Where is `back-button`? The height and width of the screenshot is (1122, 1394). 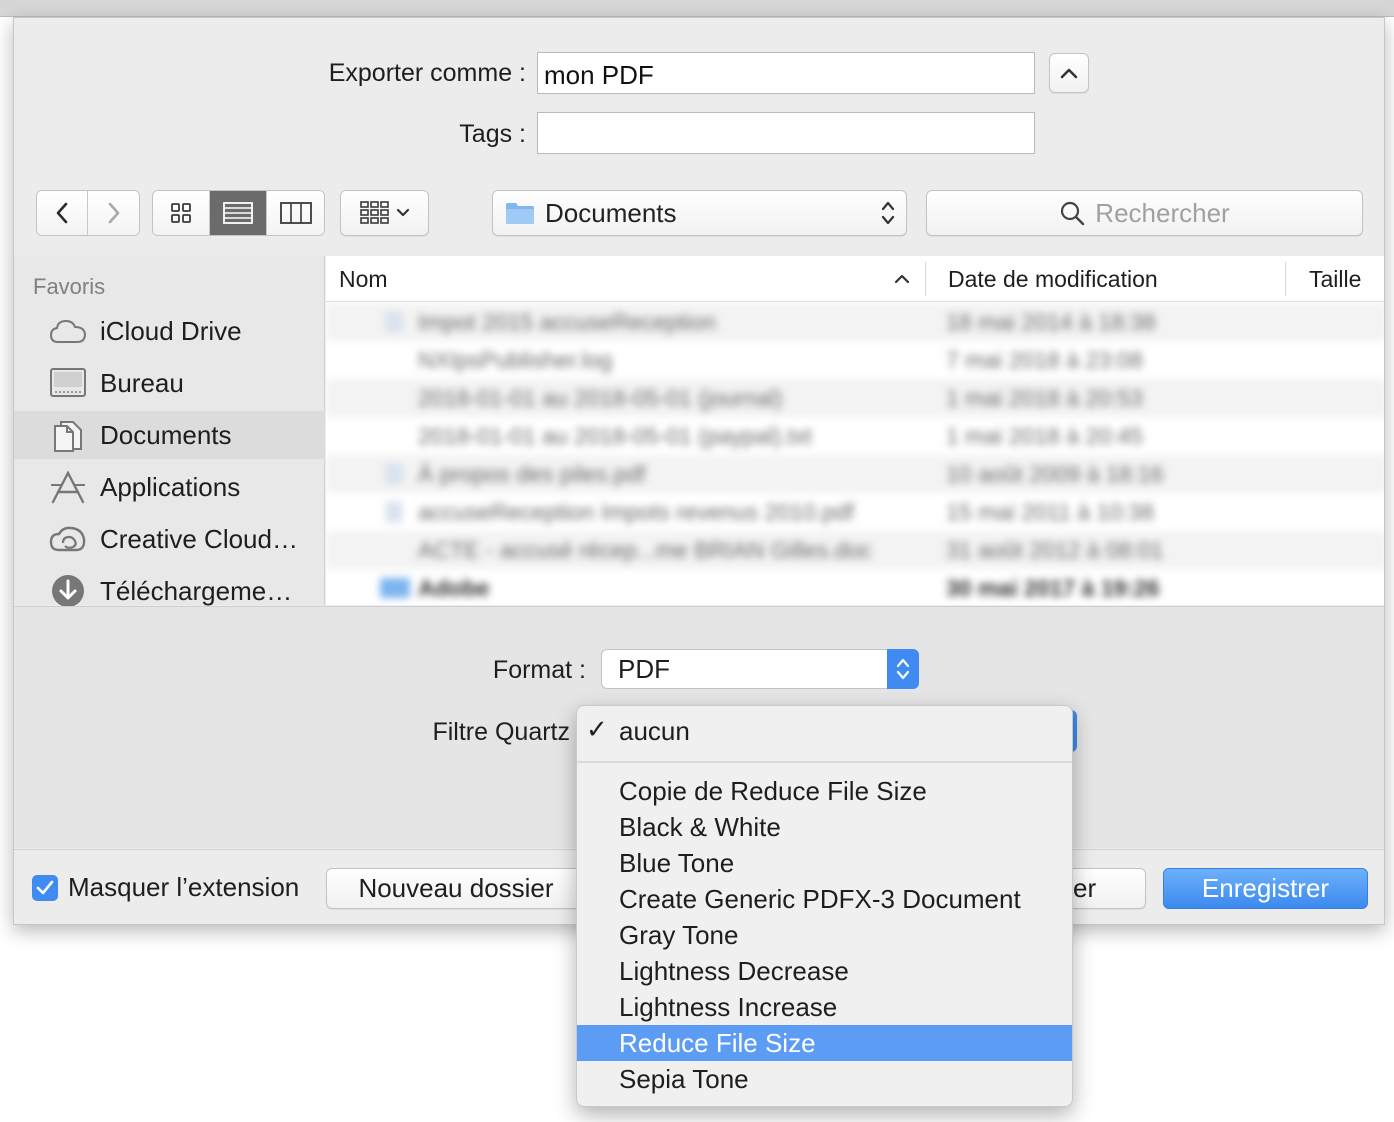 back-button is located at coordinates (62, 213).